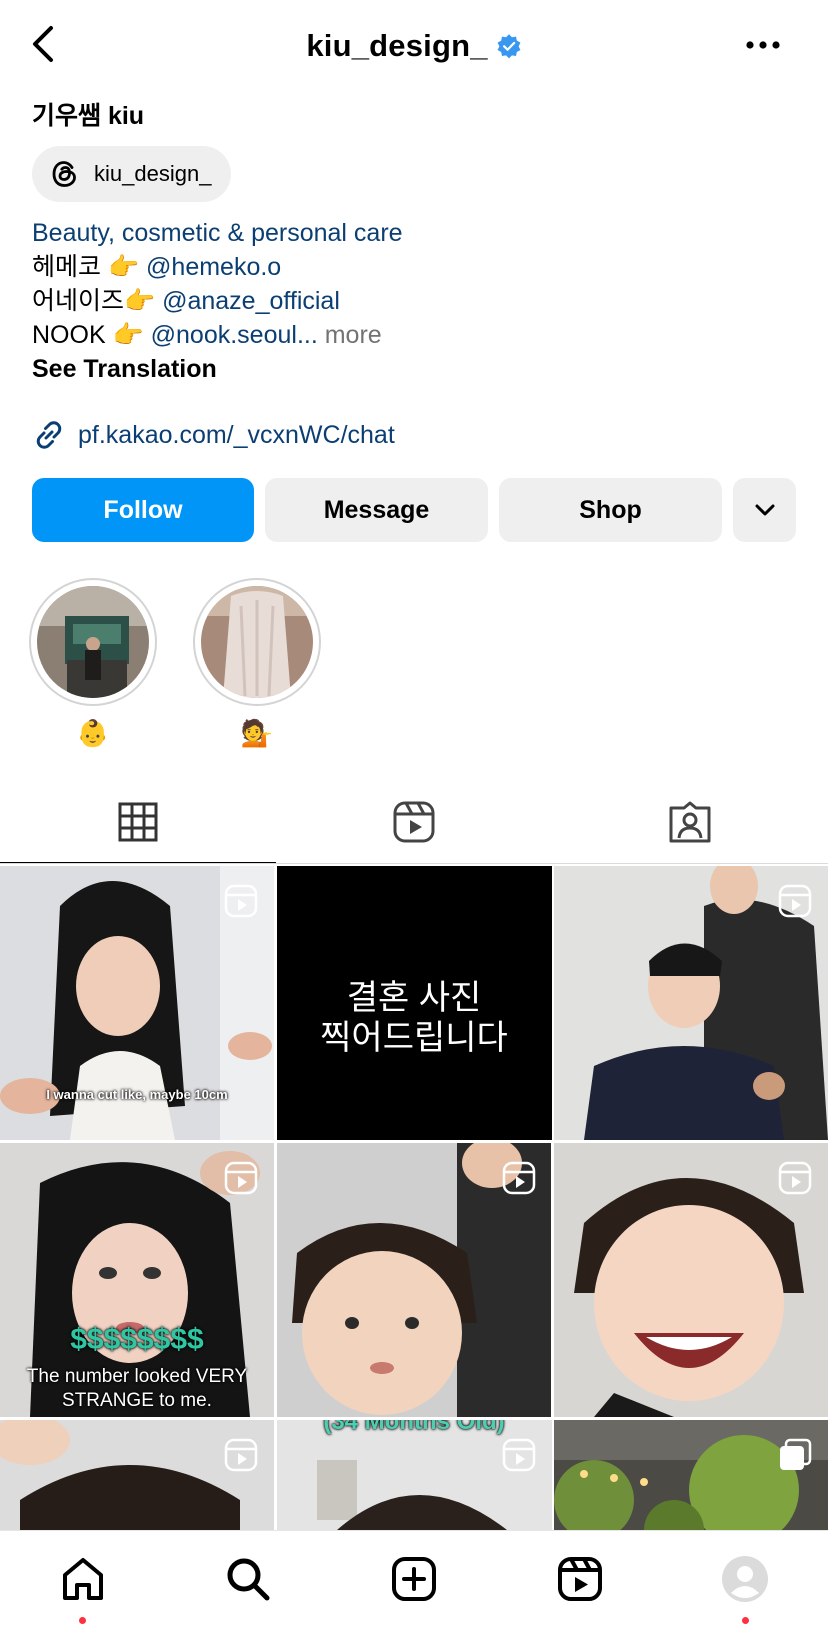  I want to click on profile-action-buttons: Follow Message Shop, so click(414, 510).